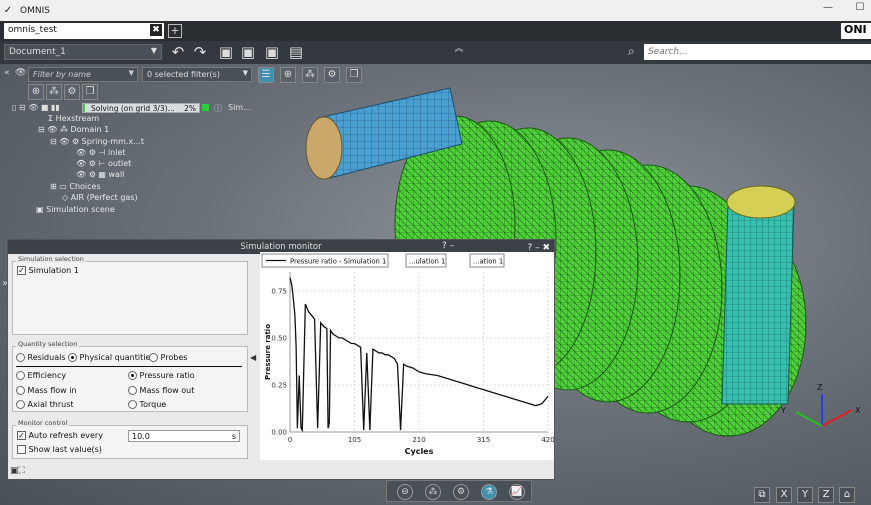 This screenshot has width=871, height=505. I want to click on tree-item-label: Hexstream, so click(77, 118).